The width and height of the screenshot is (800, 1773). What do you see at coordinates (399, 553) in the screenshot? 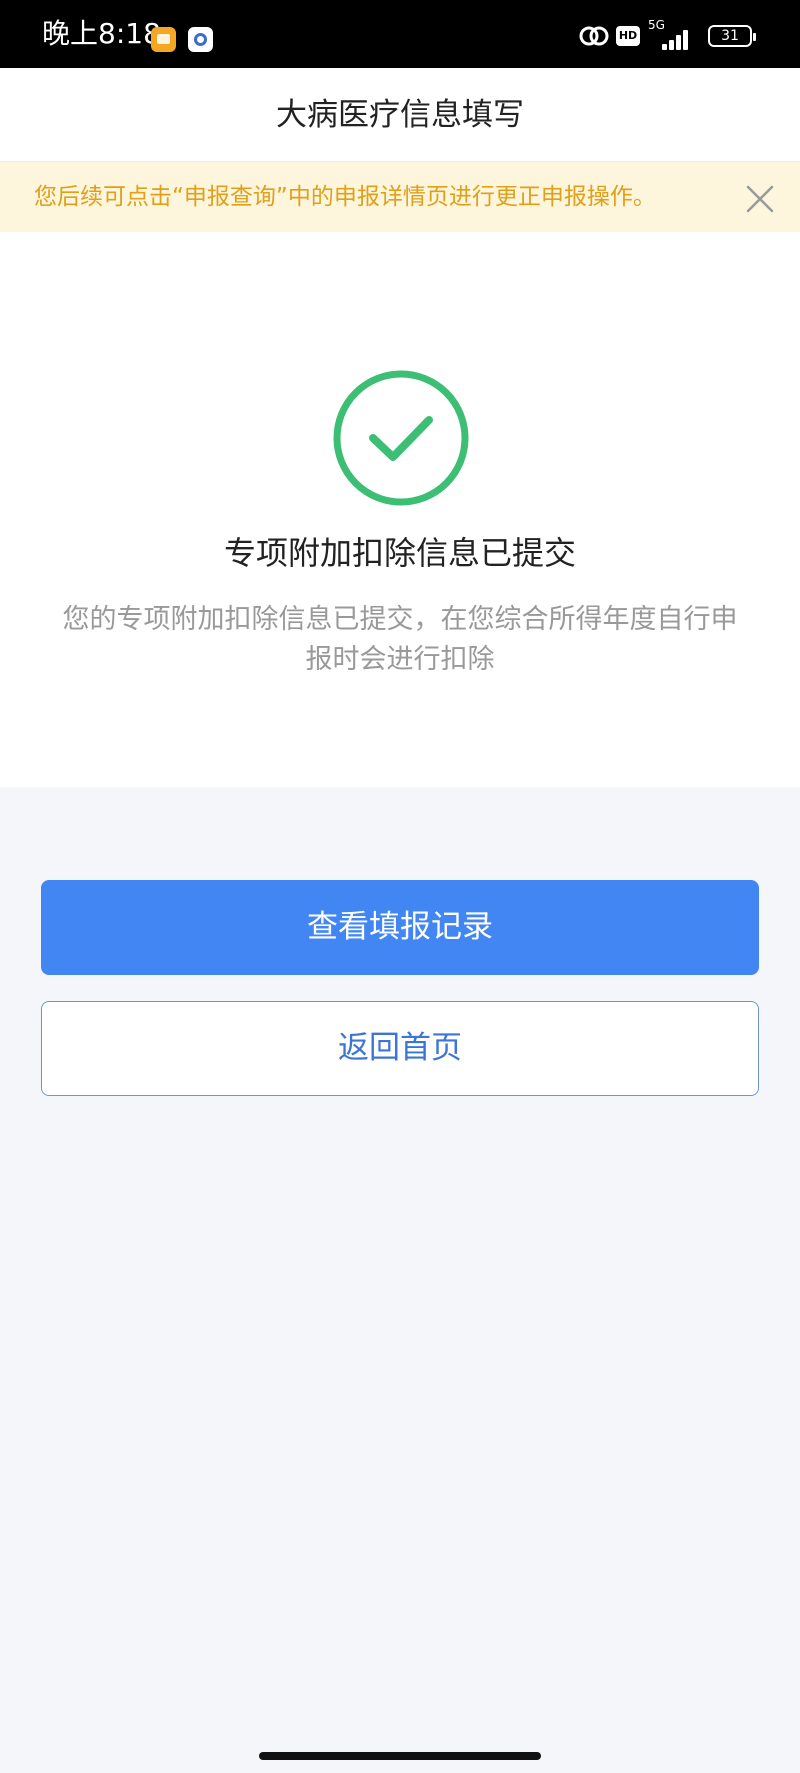
I see `result-title: 专项附加扣除信息已提交` at bounding box center [399, 553].